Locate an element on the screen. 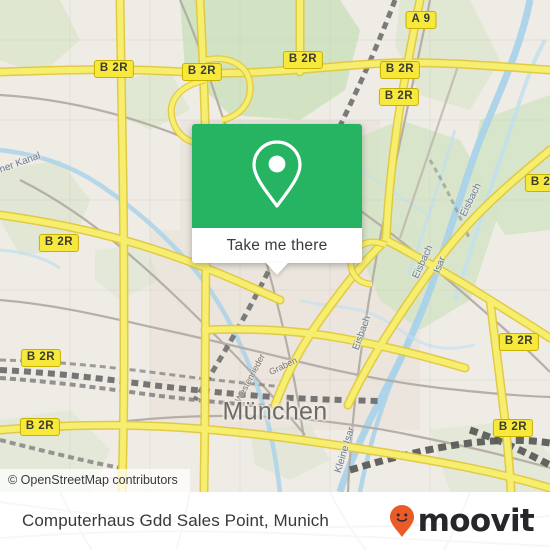 Image resolution: width=550 pixels, height=550 pixels. map-pin-icon is located at coordinates (277, 176).